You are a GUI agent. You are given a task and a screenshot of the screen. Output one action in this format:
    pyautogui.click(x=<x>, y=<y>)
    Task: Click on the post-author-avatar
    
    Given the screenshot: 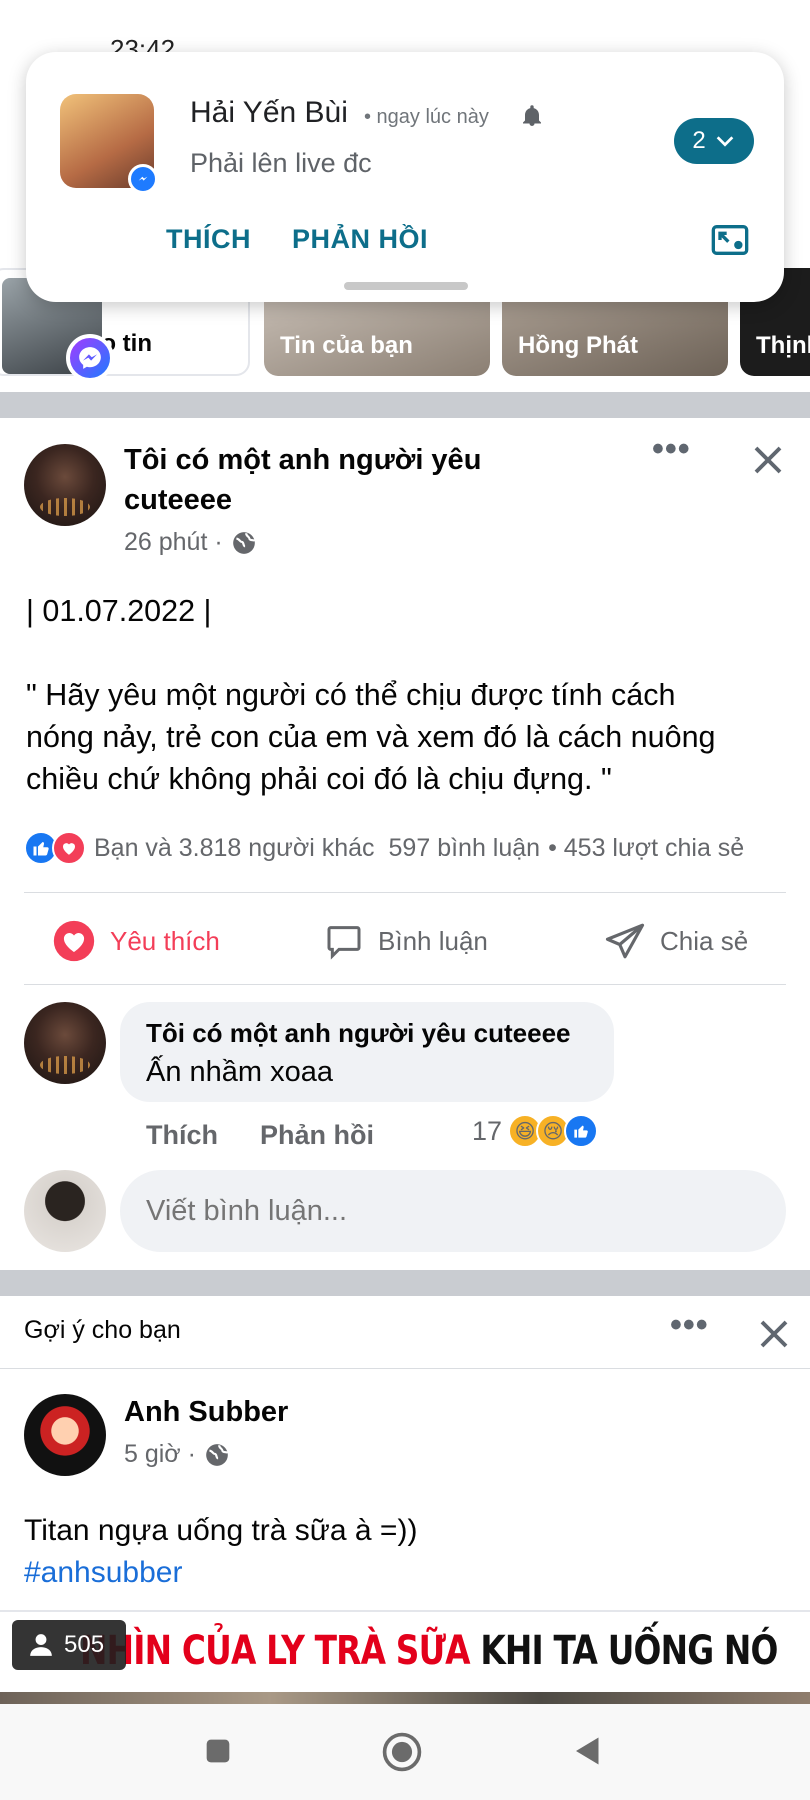 What is the action you would take?
    pyautogui.click(x=65, y=485)
    